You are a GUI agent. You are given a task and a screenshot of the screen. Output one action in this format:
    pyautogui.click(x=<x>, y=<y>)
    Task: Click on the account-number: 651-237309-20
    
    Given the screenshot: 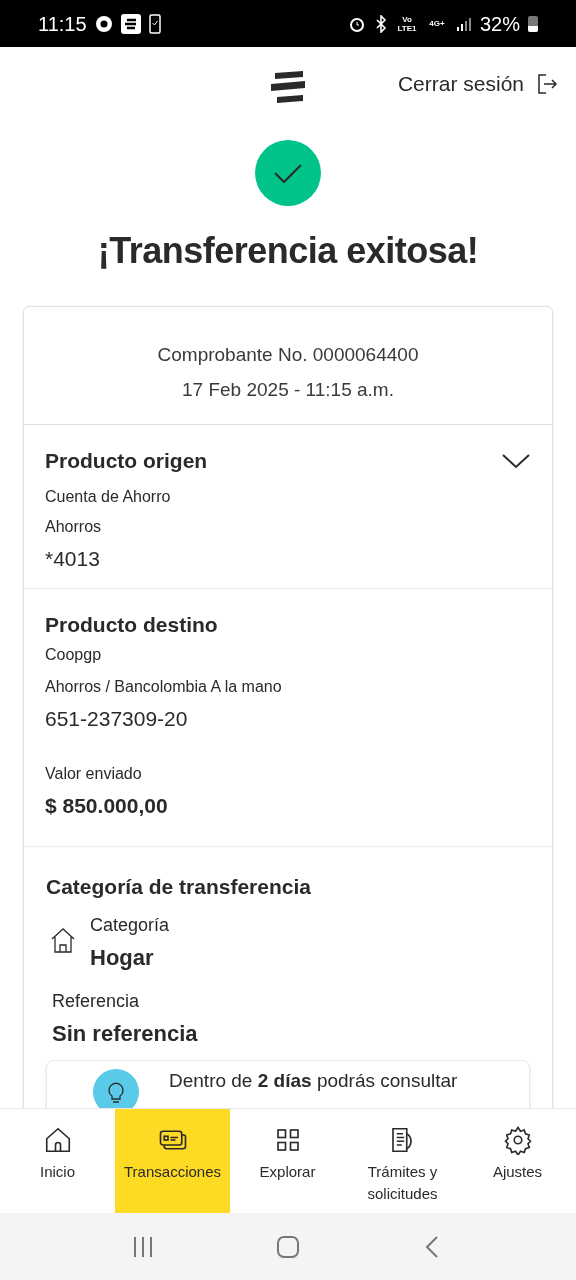 What is the action you would take?
    pyautogui.click(x=117, y=718)
    